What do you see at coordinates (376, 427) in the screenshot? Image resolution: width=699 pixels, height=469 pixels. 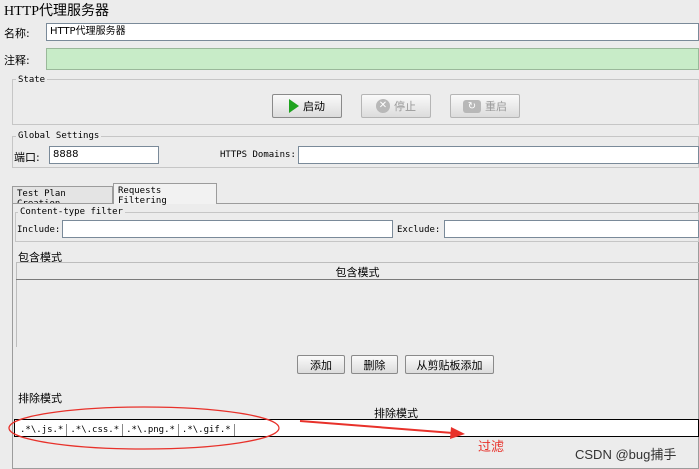 I see `annotation-arrow-line` at bounding box center [376, 427].